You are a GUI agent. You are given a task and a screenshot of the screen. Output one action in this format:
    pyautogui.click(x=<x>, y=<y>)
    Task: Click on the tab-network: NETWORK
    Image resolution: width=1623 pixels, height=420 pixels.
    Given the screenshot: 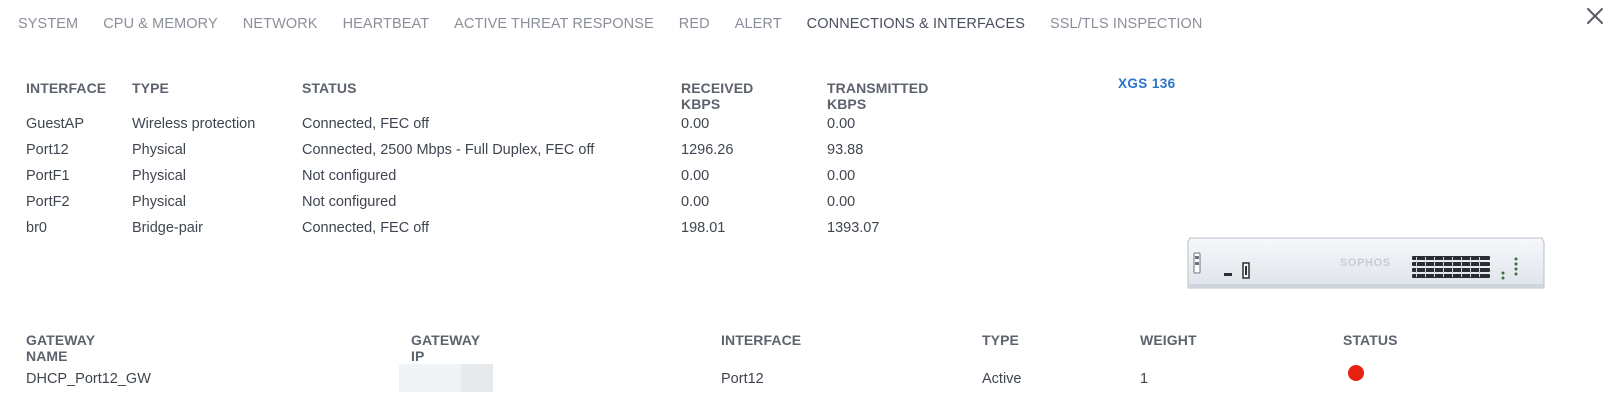 What is the action you would take?
    pyautogui.click(x=280, y=24)
    